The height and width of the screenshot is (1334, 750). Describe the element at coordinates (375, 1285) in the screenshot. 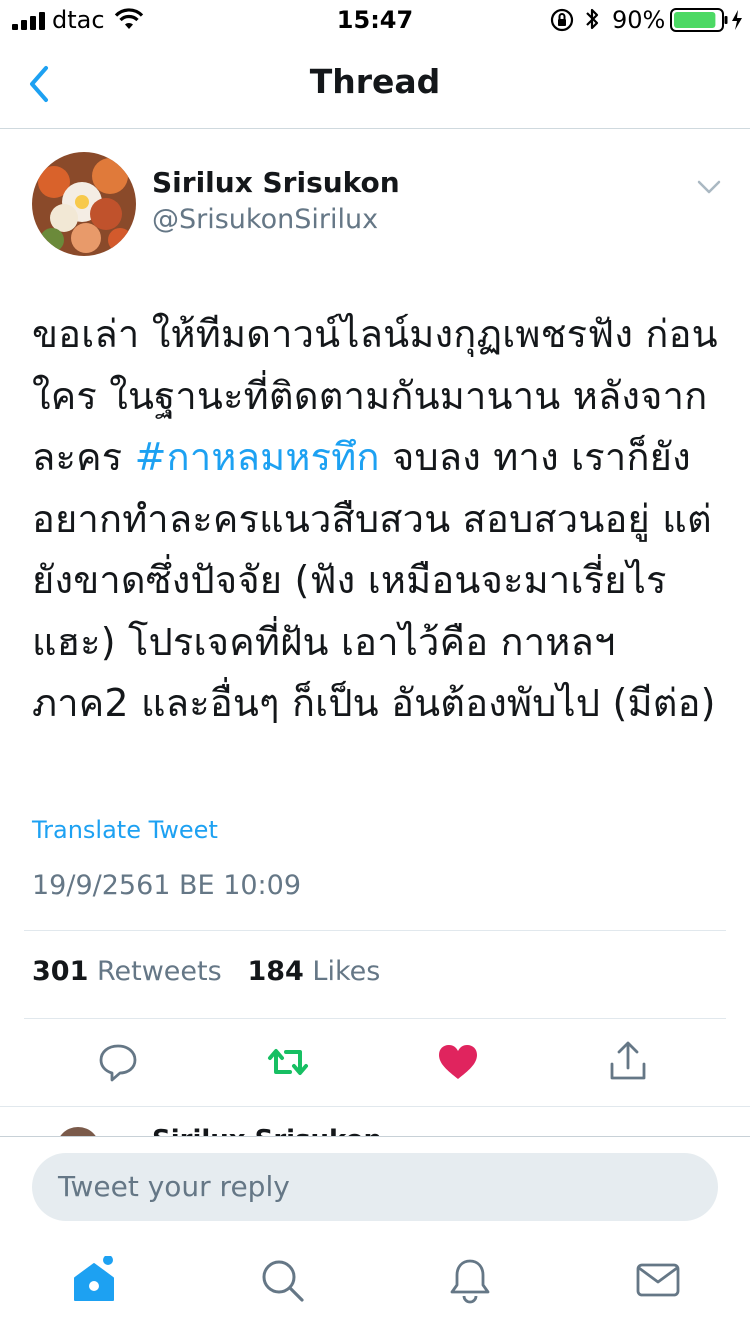

I see `tab-bar` at that location.